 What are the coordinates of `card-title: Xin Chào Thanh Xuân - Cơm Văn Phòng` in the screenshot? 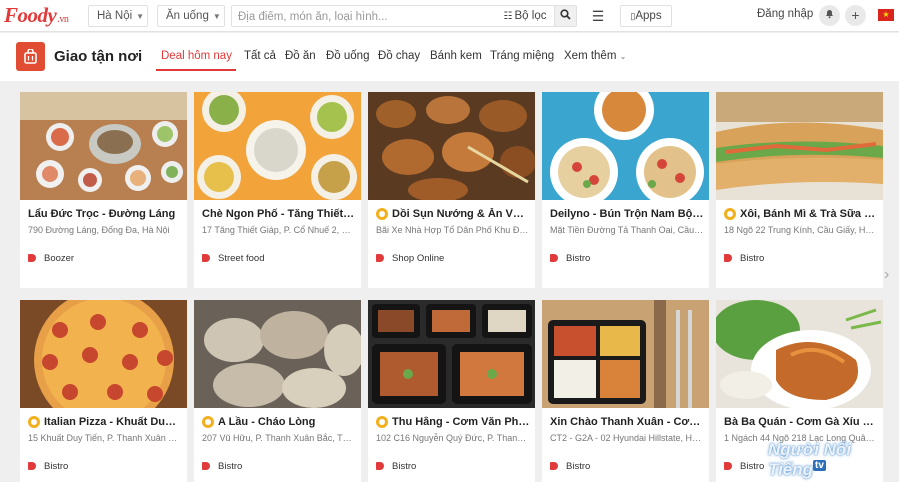 It's located at (627, 422).